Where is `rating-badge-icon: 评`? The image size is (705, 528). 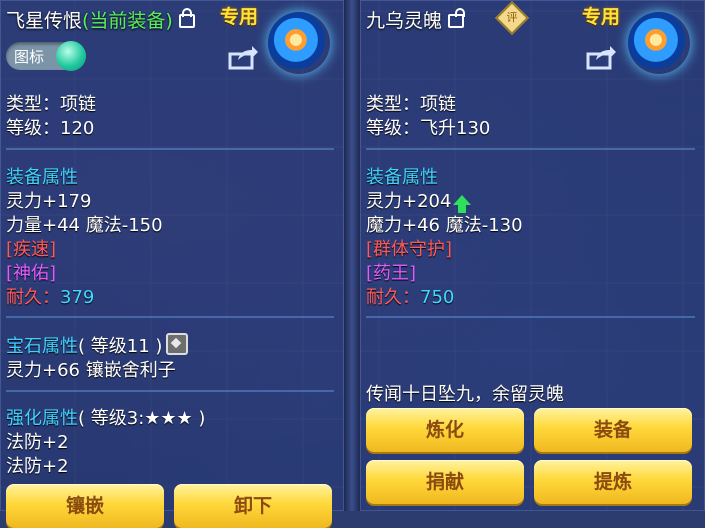
rating-badge-icon: 评 is located at coordinates (512, 18).